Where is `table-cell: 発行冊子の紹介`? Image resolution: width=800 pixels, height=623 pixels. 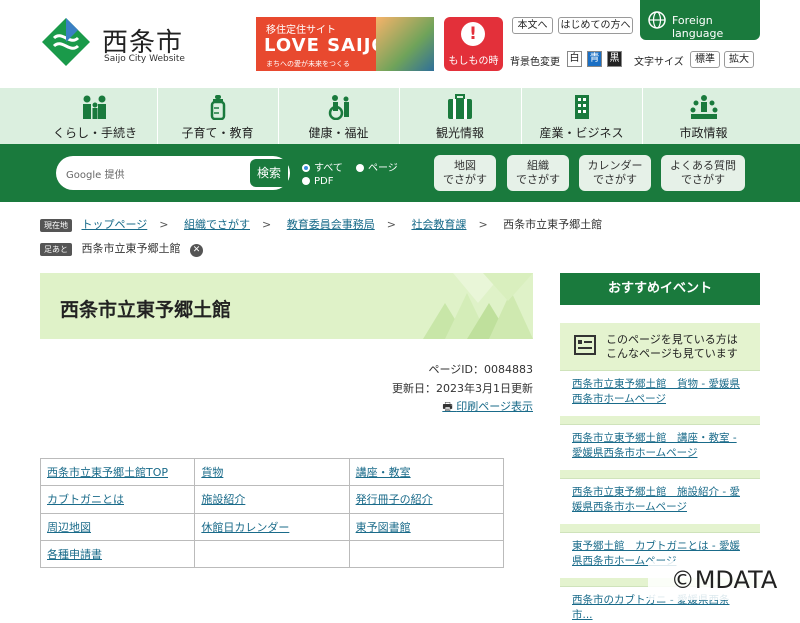 table-cell: 発行冊子の紹介 is located at coordinates (426, 499).